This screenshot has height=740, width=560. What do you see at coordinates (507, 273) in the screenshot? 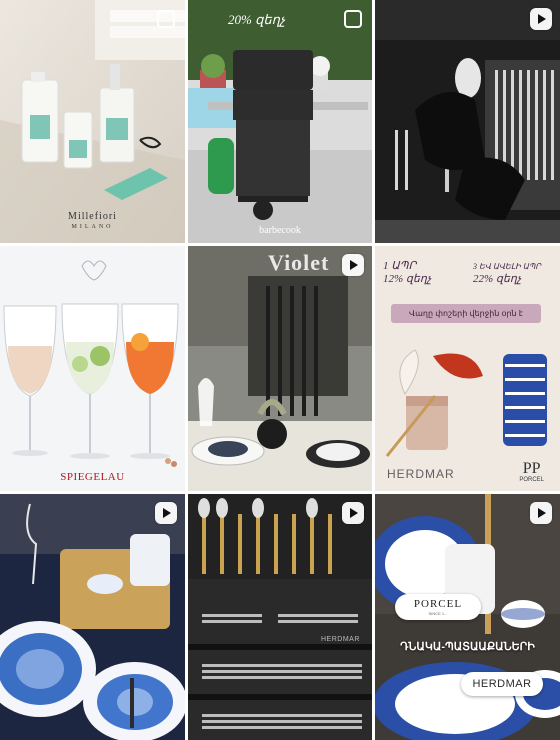
I see `promo-right: 3 ԵՎ ԱՎԵԼԻ ԱՊՐ 22% զեղչ` at bounding box center [507, 273].